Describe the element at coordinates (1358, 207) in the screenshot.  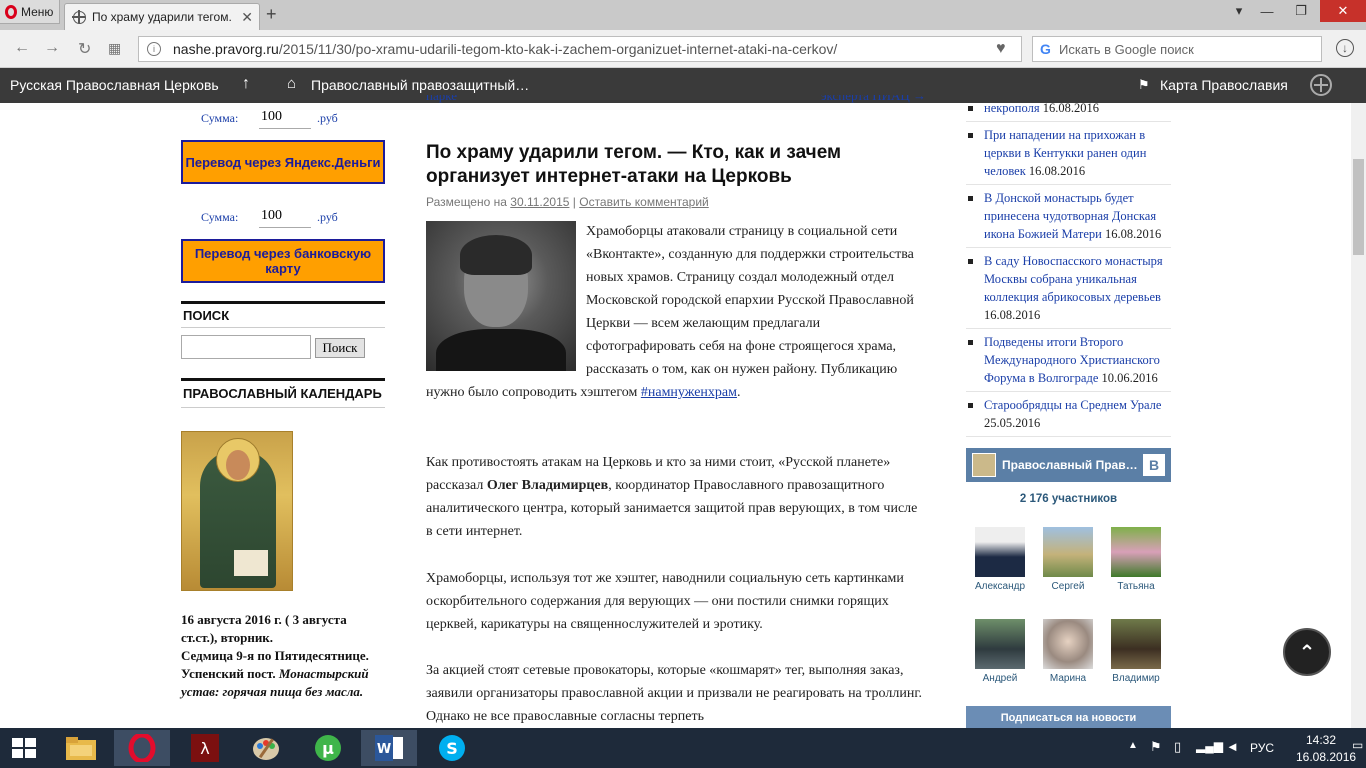
I see `scrollbar-thumb` at that location.